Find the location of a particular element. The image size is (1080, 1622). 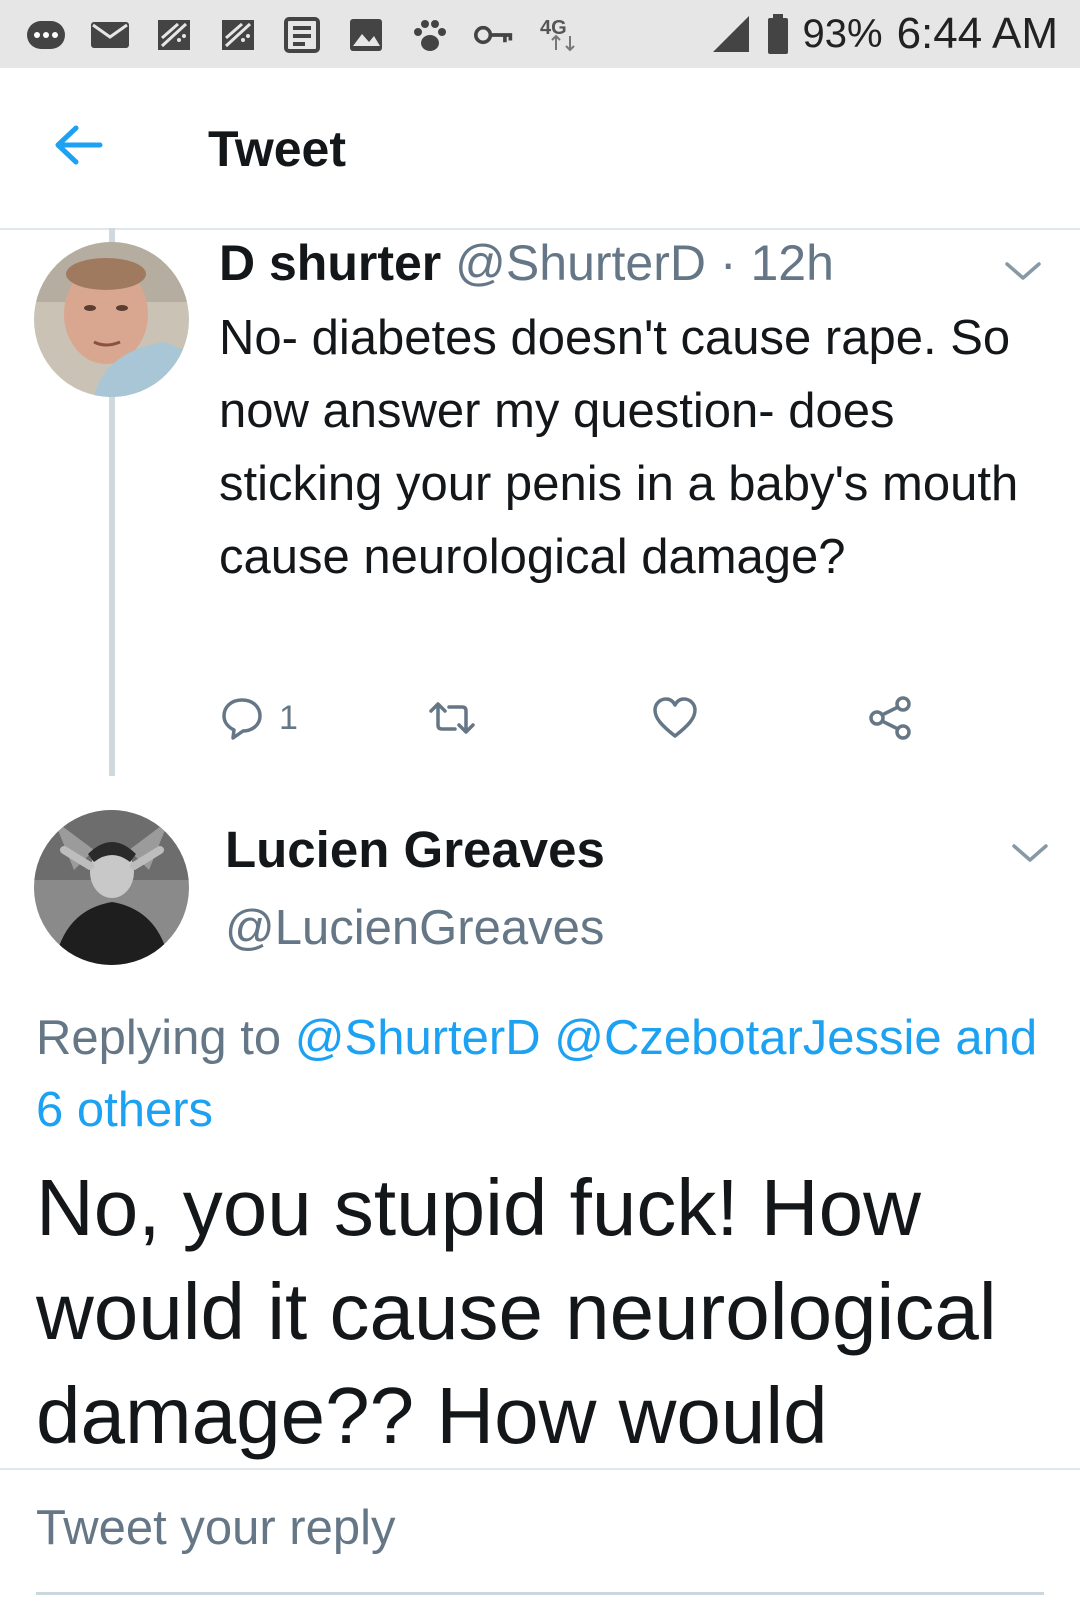

heart-icon is located at coordinates (675, 717).